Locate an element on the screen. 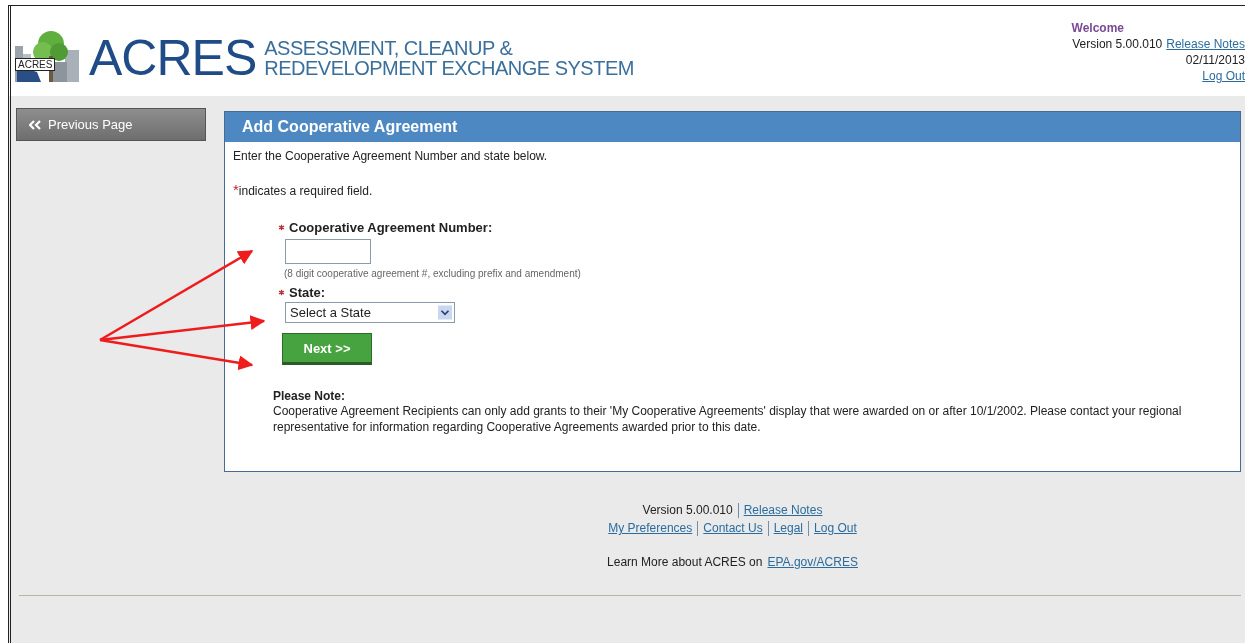  welcome-text: Welcome is located at coordinates (1097, 28).